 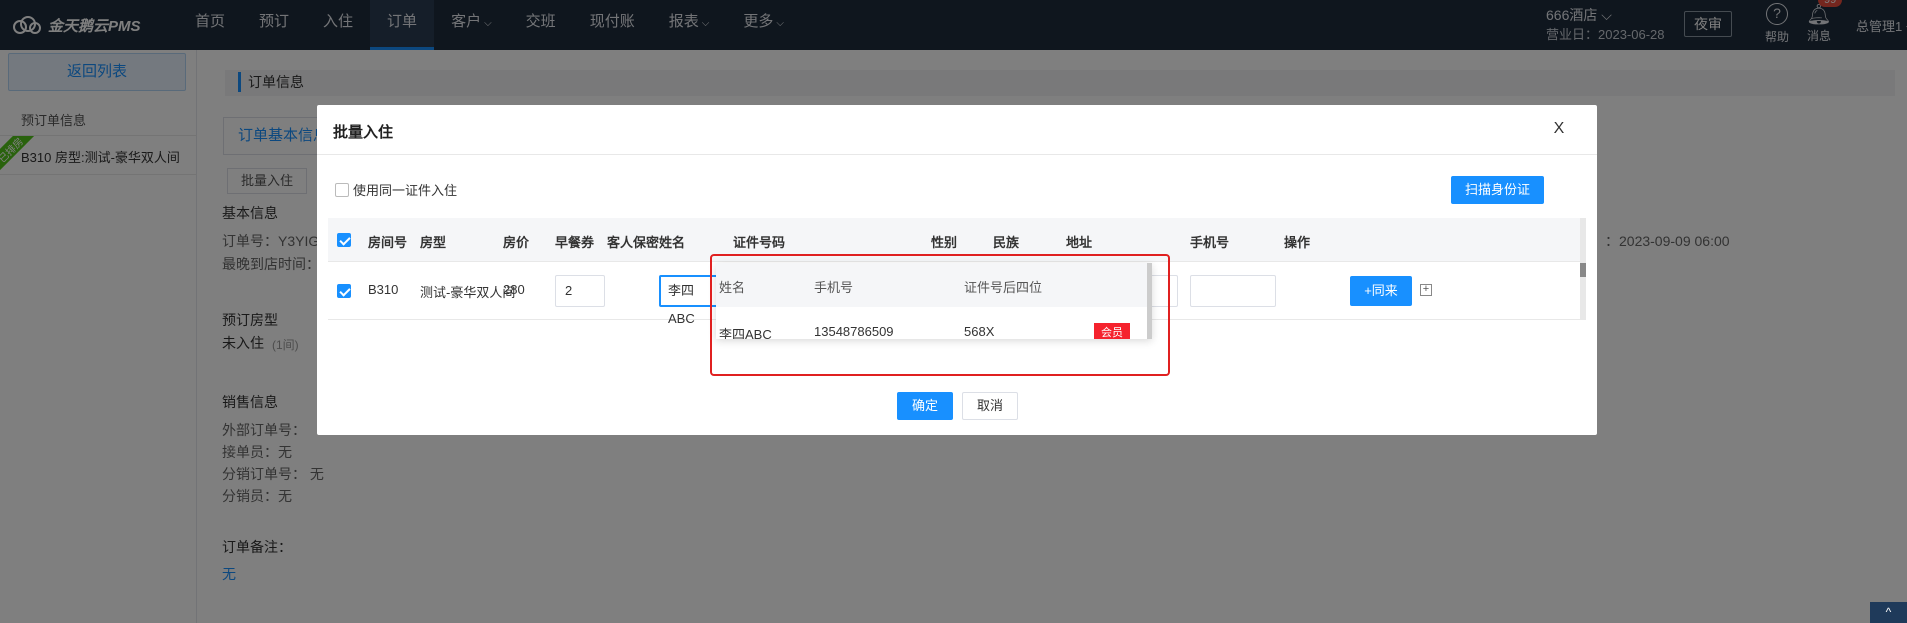 I want to click on dialog-title: 批量入住, so click(x=363, y=132).